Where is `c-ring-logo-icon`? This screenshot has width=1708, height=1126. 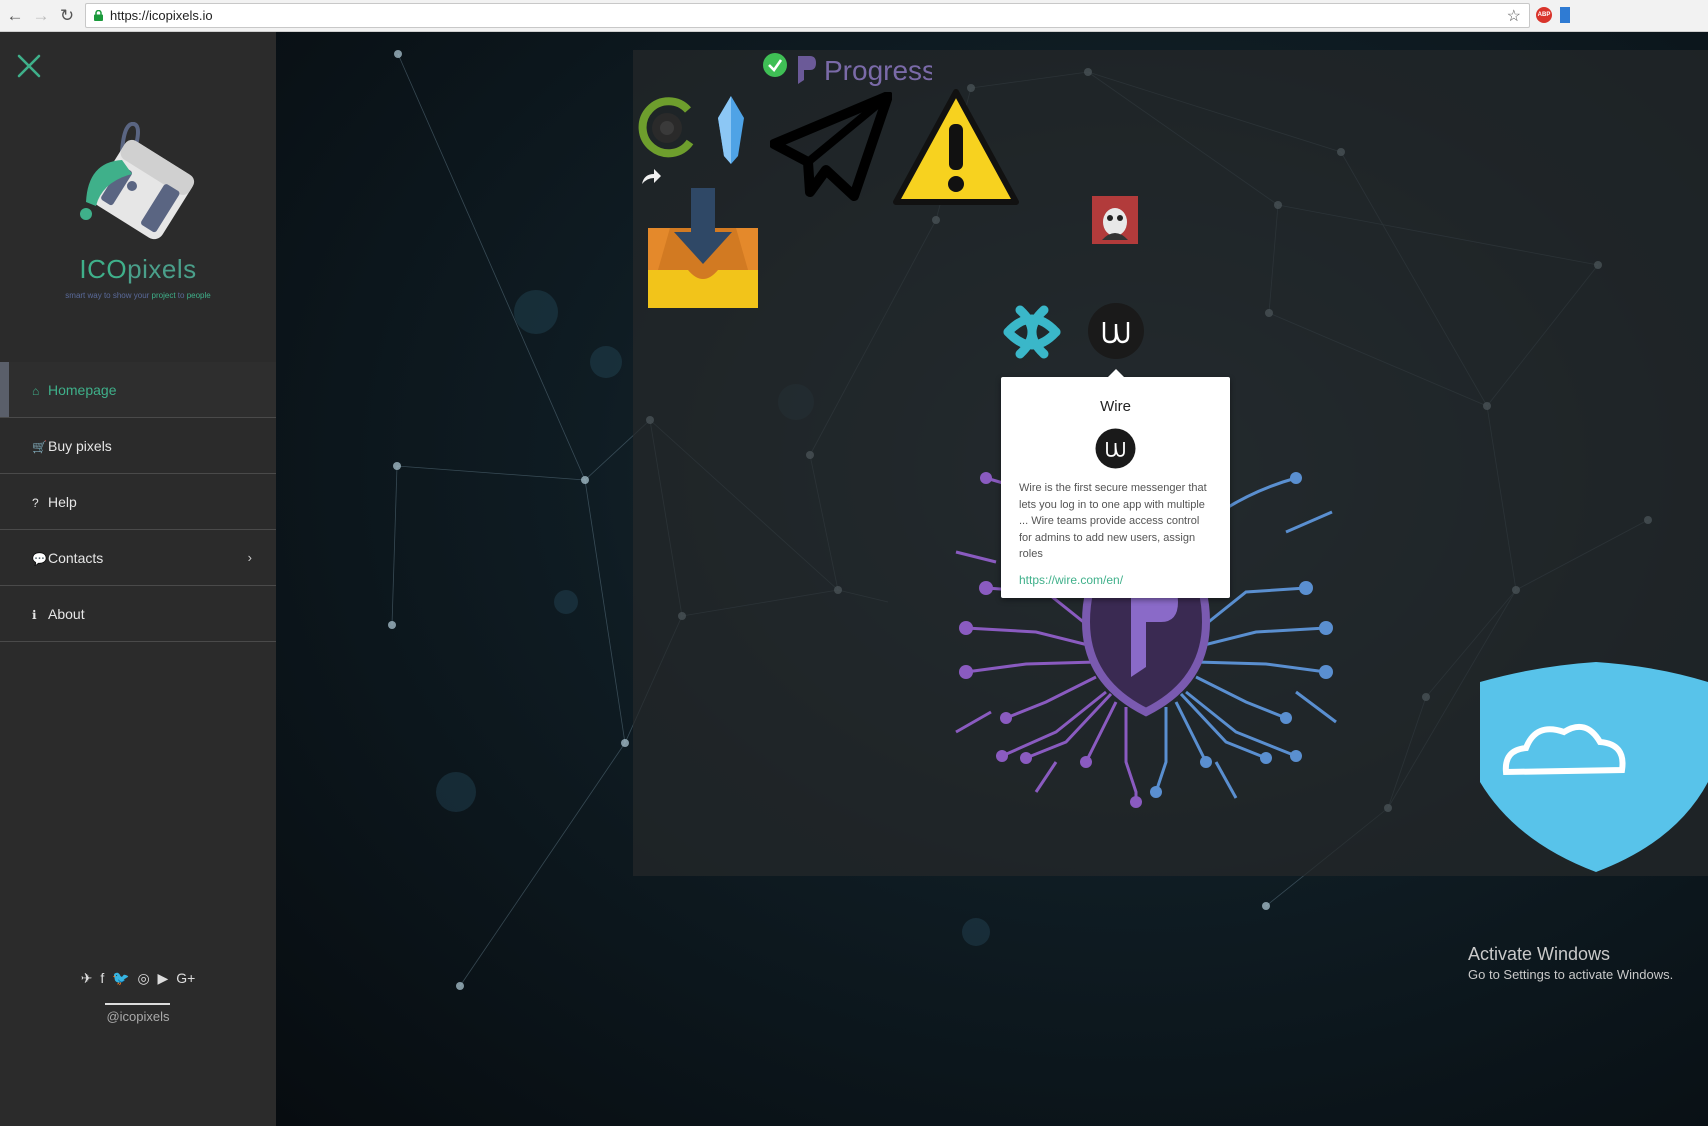 c-ring-logo-icon is located at coordinates (667, 128).